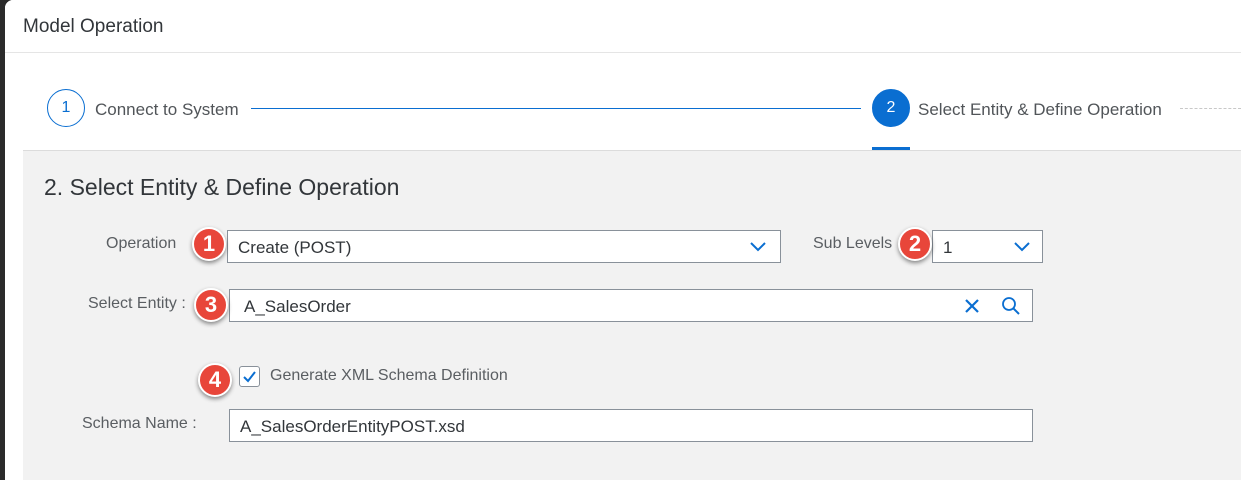 The width and height of the screenshot is (1241, 480). Describe the element at coordinates (297, 306) in the screenshot. I see `select-entity-value: A_SalesOrder` at that location.